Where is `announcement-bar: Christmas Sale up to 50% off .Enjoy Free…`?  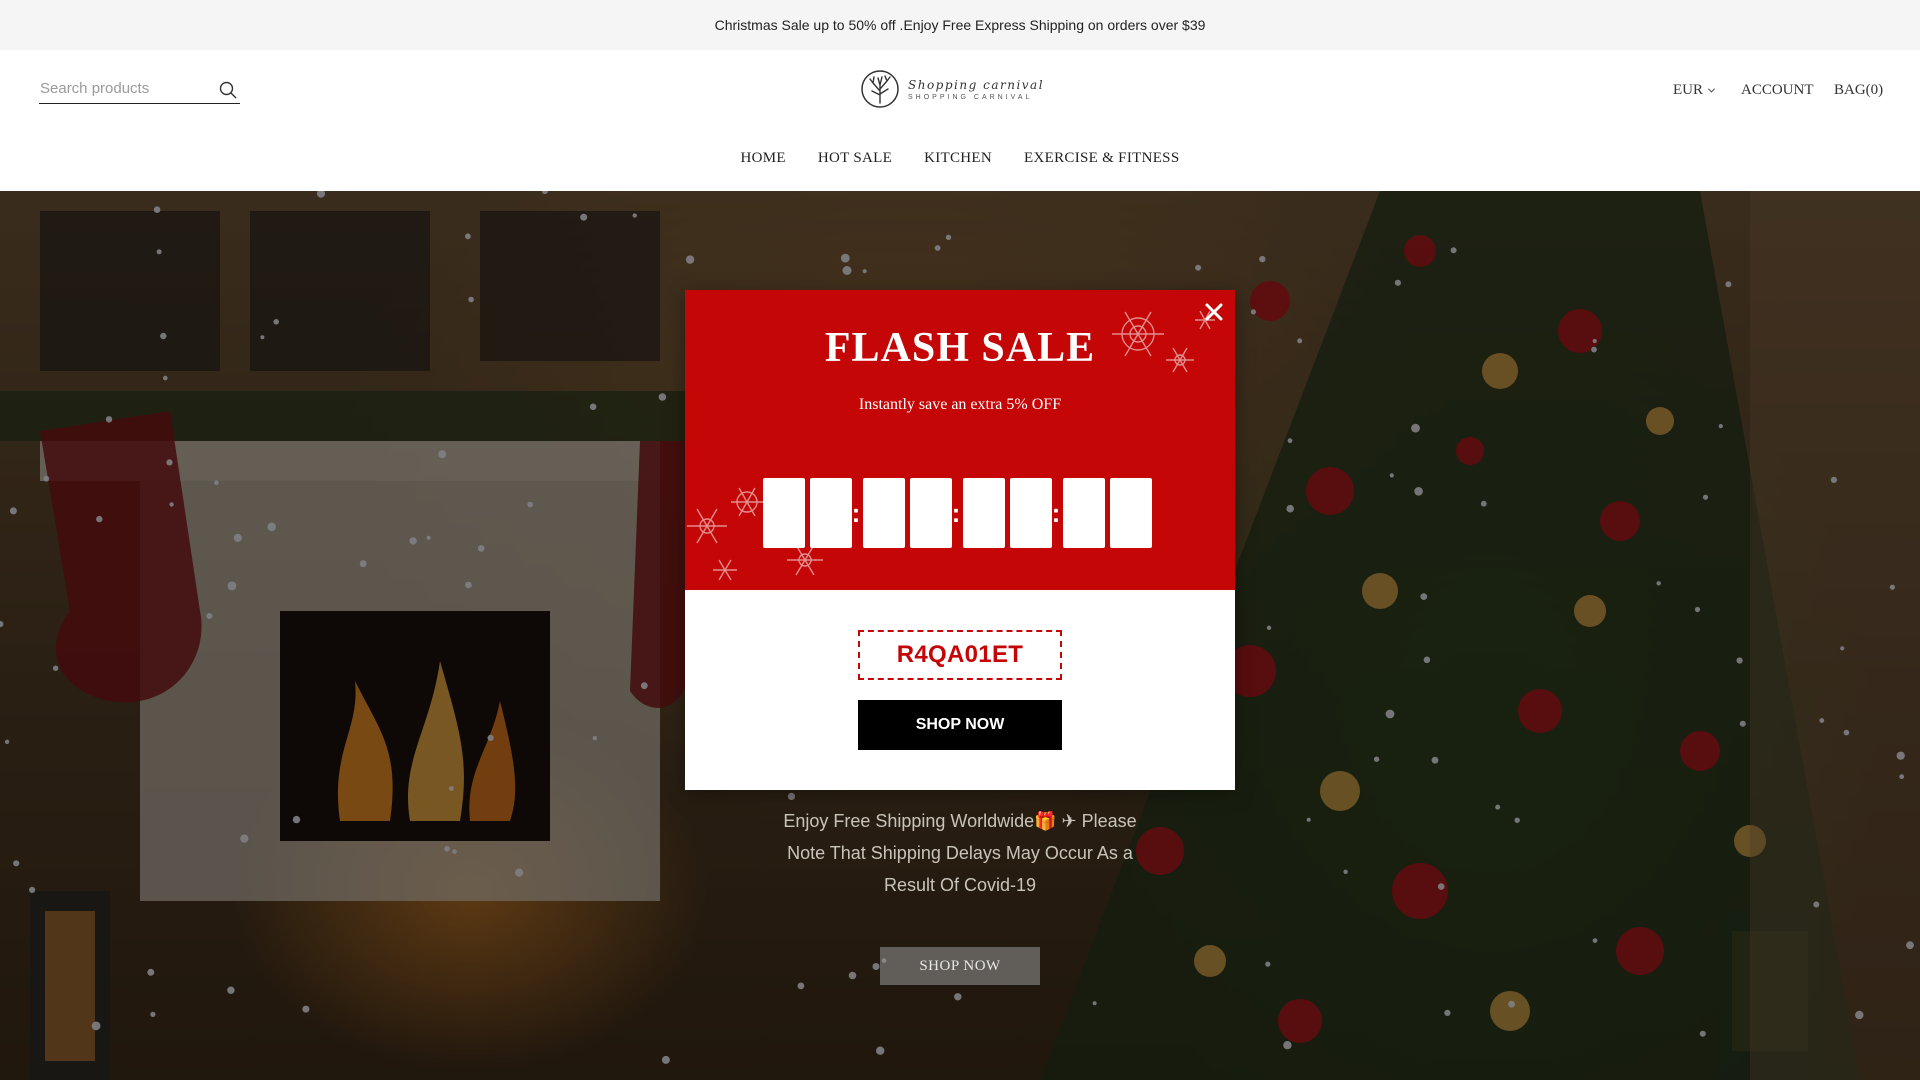
announcement-bar: Christmas Sale up to 50% off .Enjoy Free… is located at coordinates (960, 25).